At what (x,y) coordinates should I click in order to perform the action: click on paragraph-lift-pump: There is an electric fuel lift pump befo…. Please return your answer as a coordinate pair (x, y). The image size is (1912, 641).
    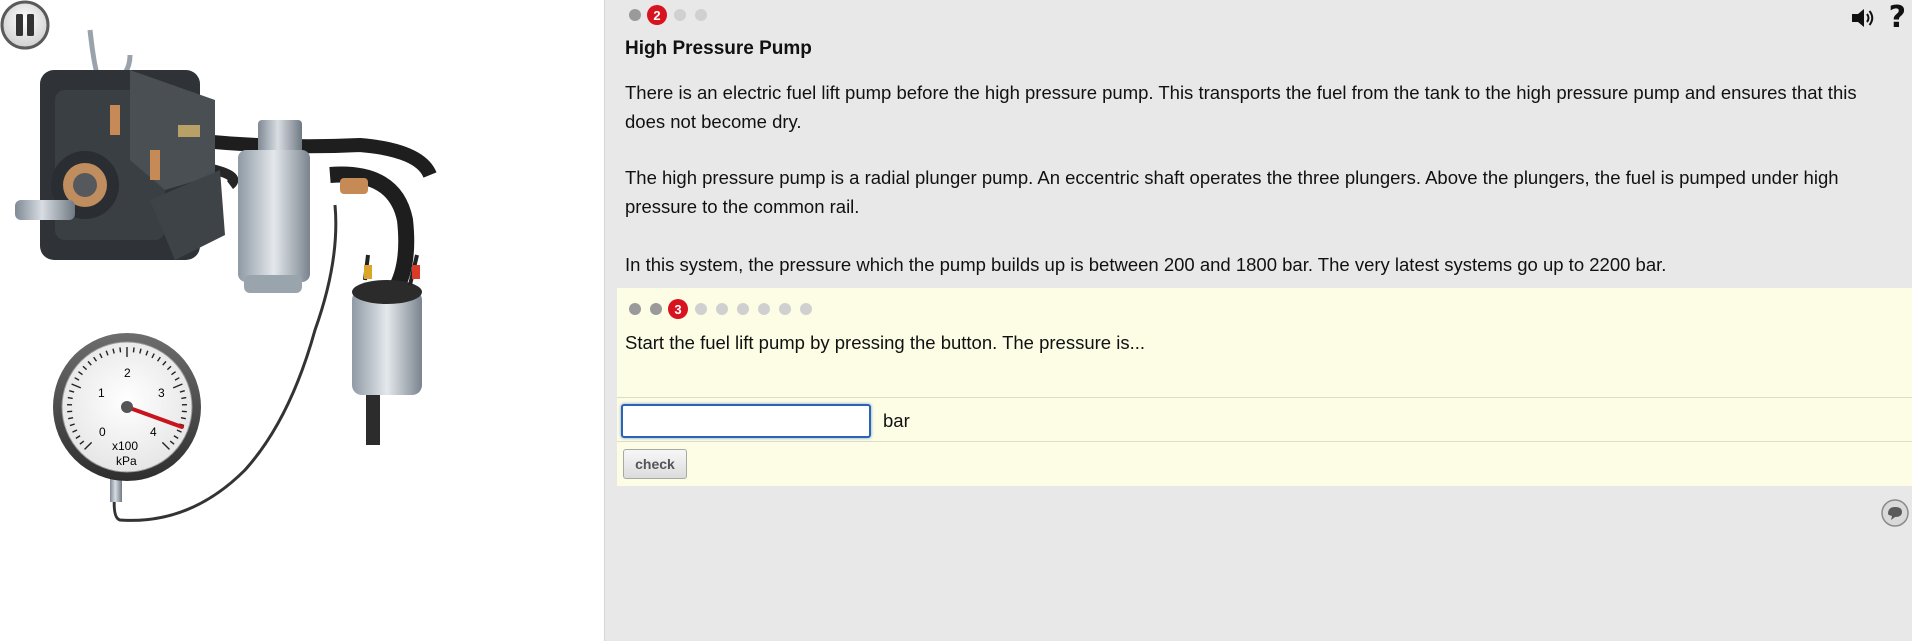
    Looking at the image, I should click on (1241, 107).